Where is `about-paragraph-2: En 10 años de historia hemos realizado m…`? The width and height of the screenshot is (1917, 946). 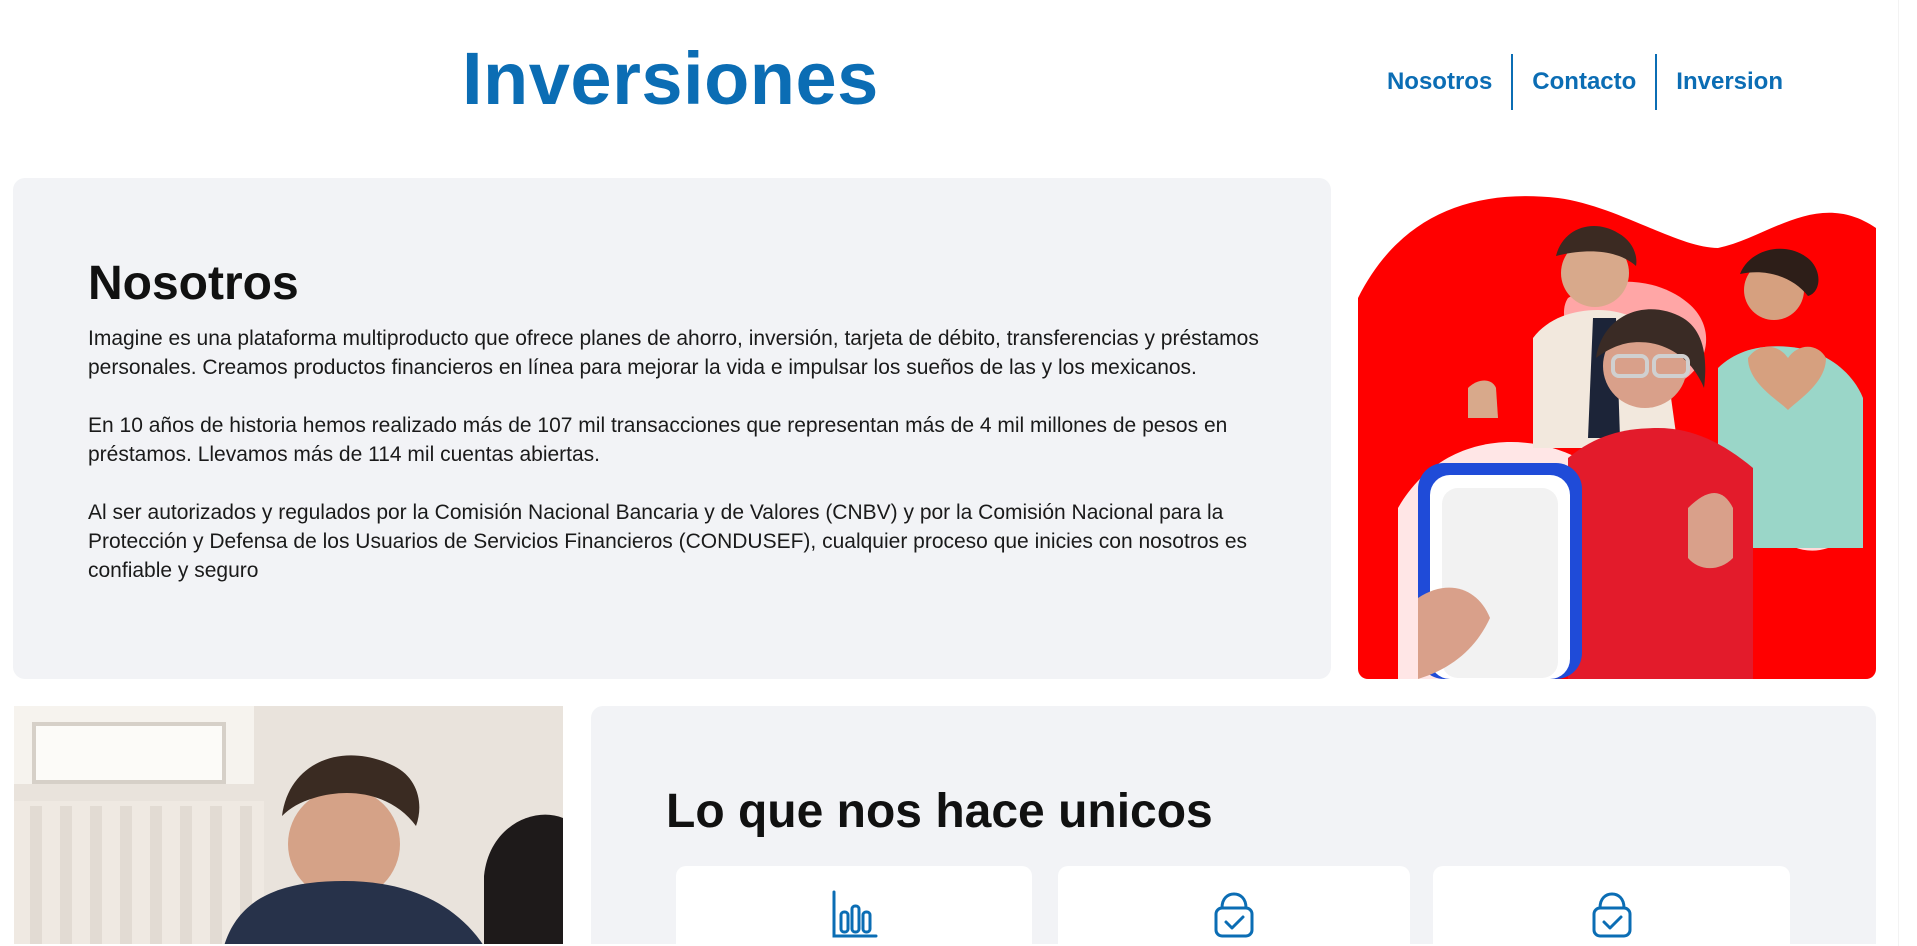 about-paragraph-2: En 10 años de historia hemos realizado m… is located at coordinates (658, 440).